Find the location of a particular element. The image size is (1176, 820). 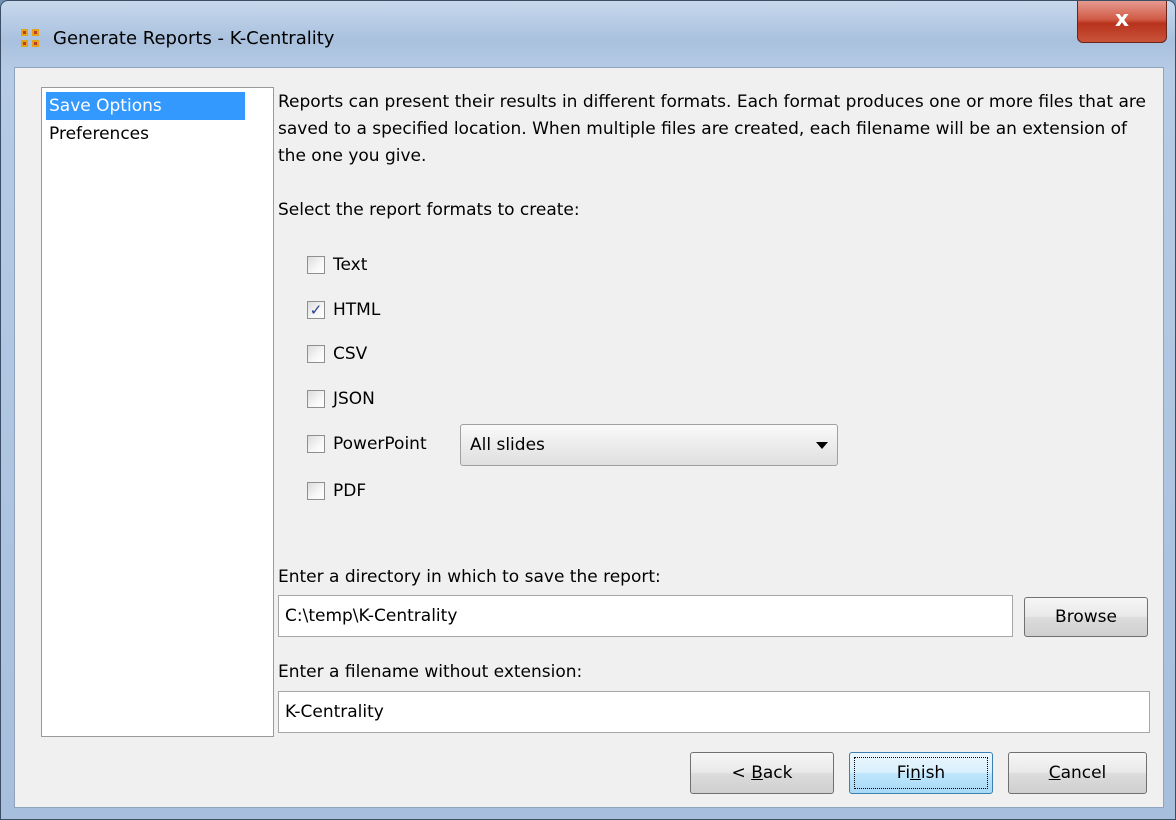

browse-button-label: Browse is located at coordinates (1086, 617).